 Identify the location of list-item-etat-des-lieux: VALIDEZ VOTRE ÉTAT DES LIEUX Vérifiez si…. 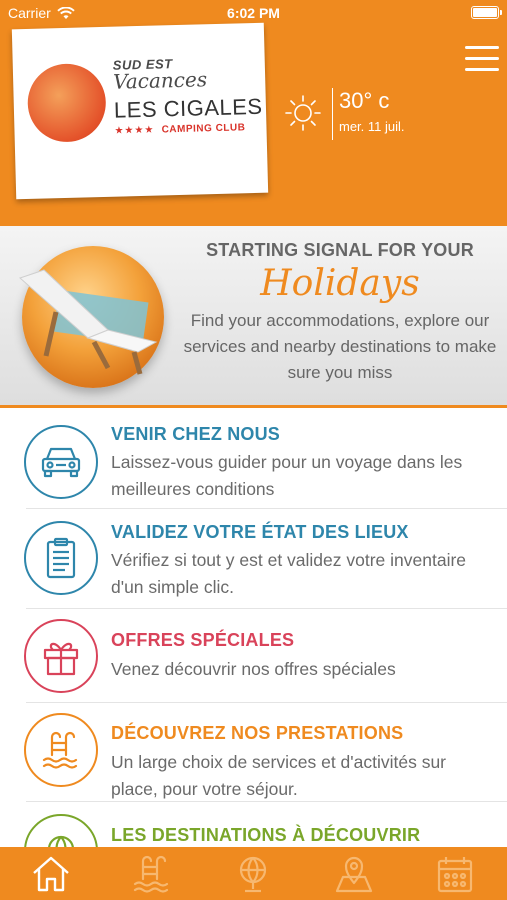
(253, 559).